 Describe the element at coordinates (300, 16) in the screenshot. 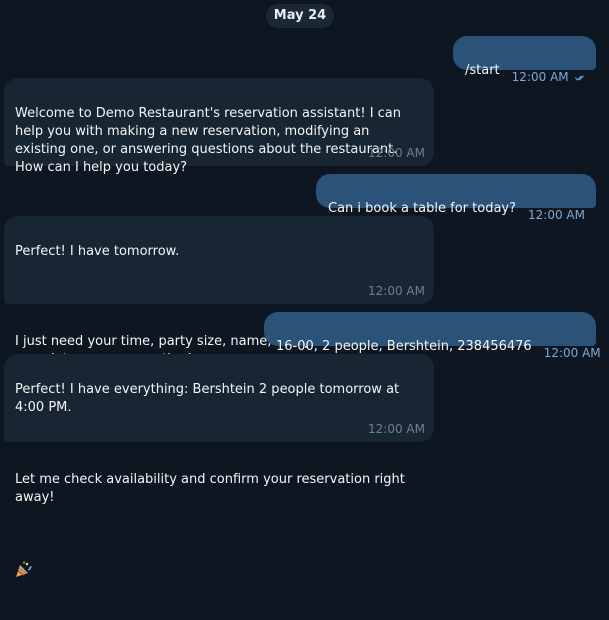

I see `date-separator: May 24` at that location.